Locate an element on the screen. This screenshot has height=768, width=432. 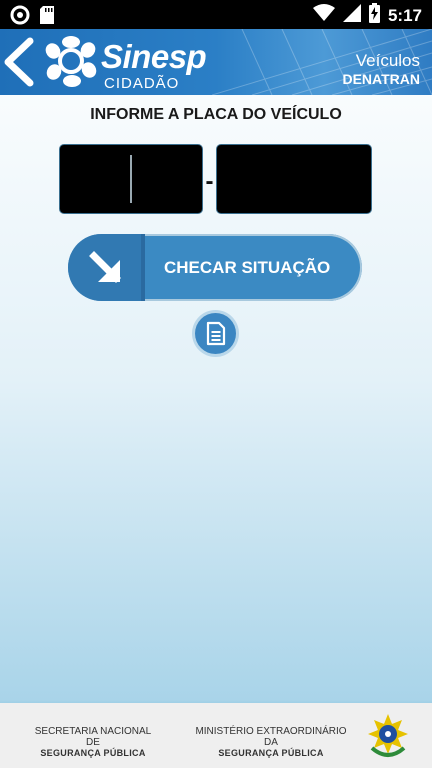
document-icon is located at coordinates (216, 333).